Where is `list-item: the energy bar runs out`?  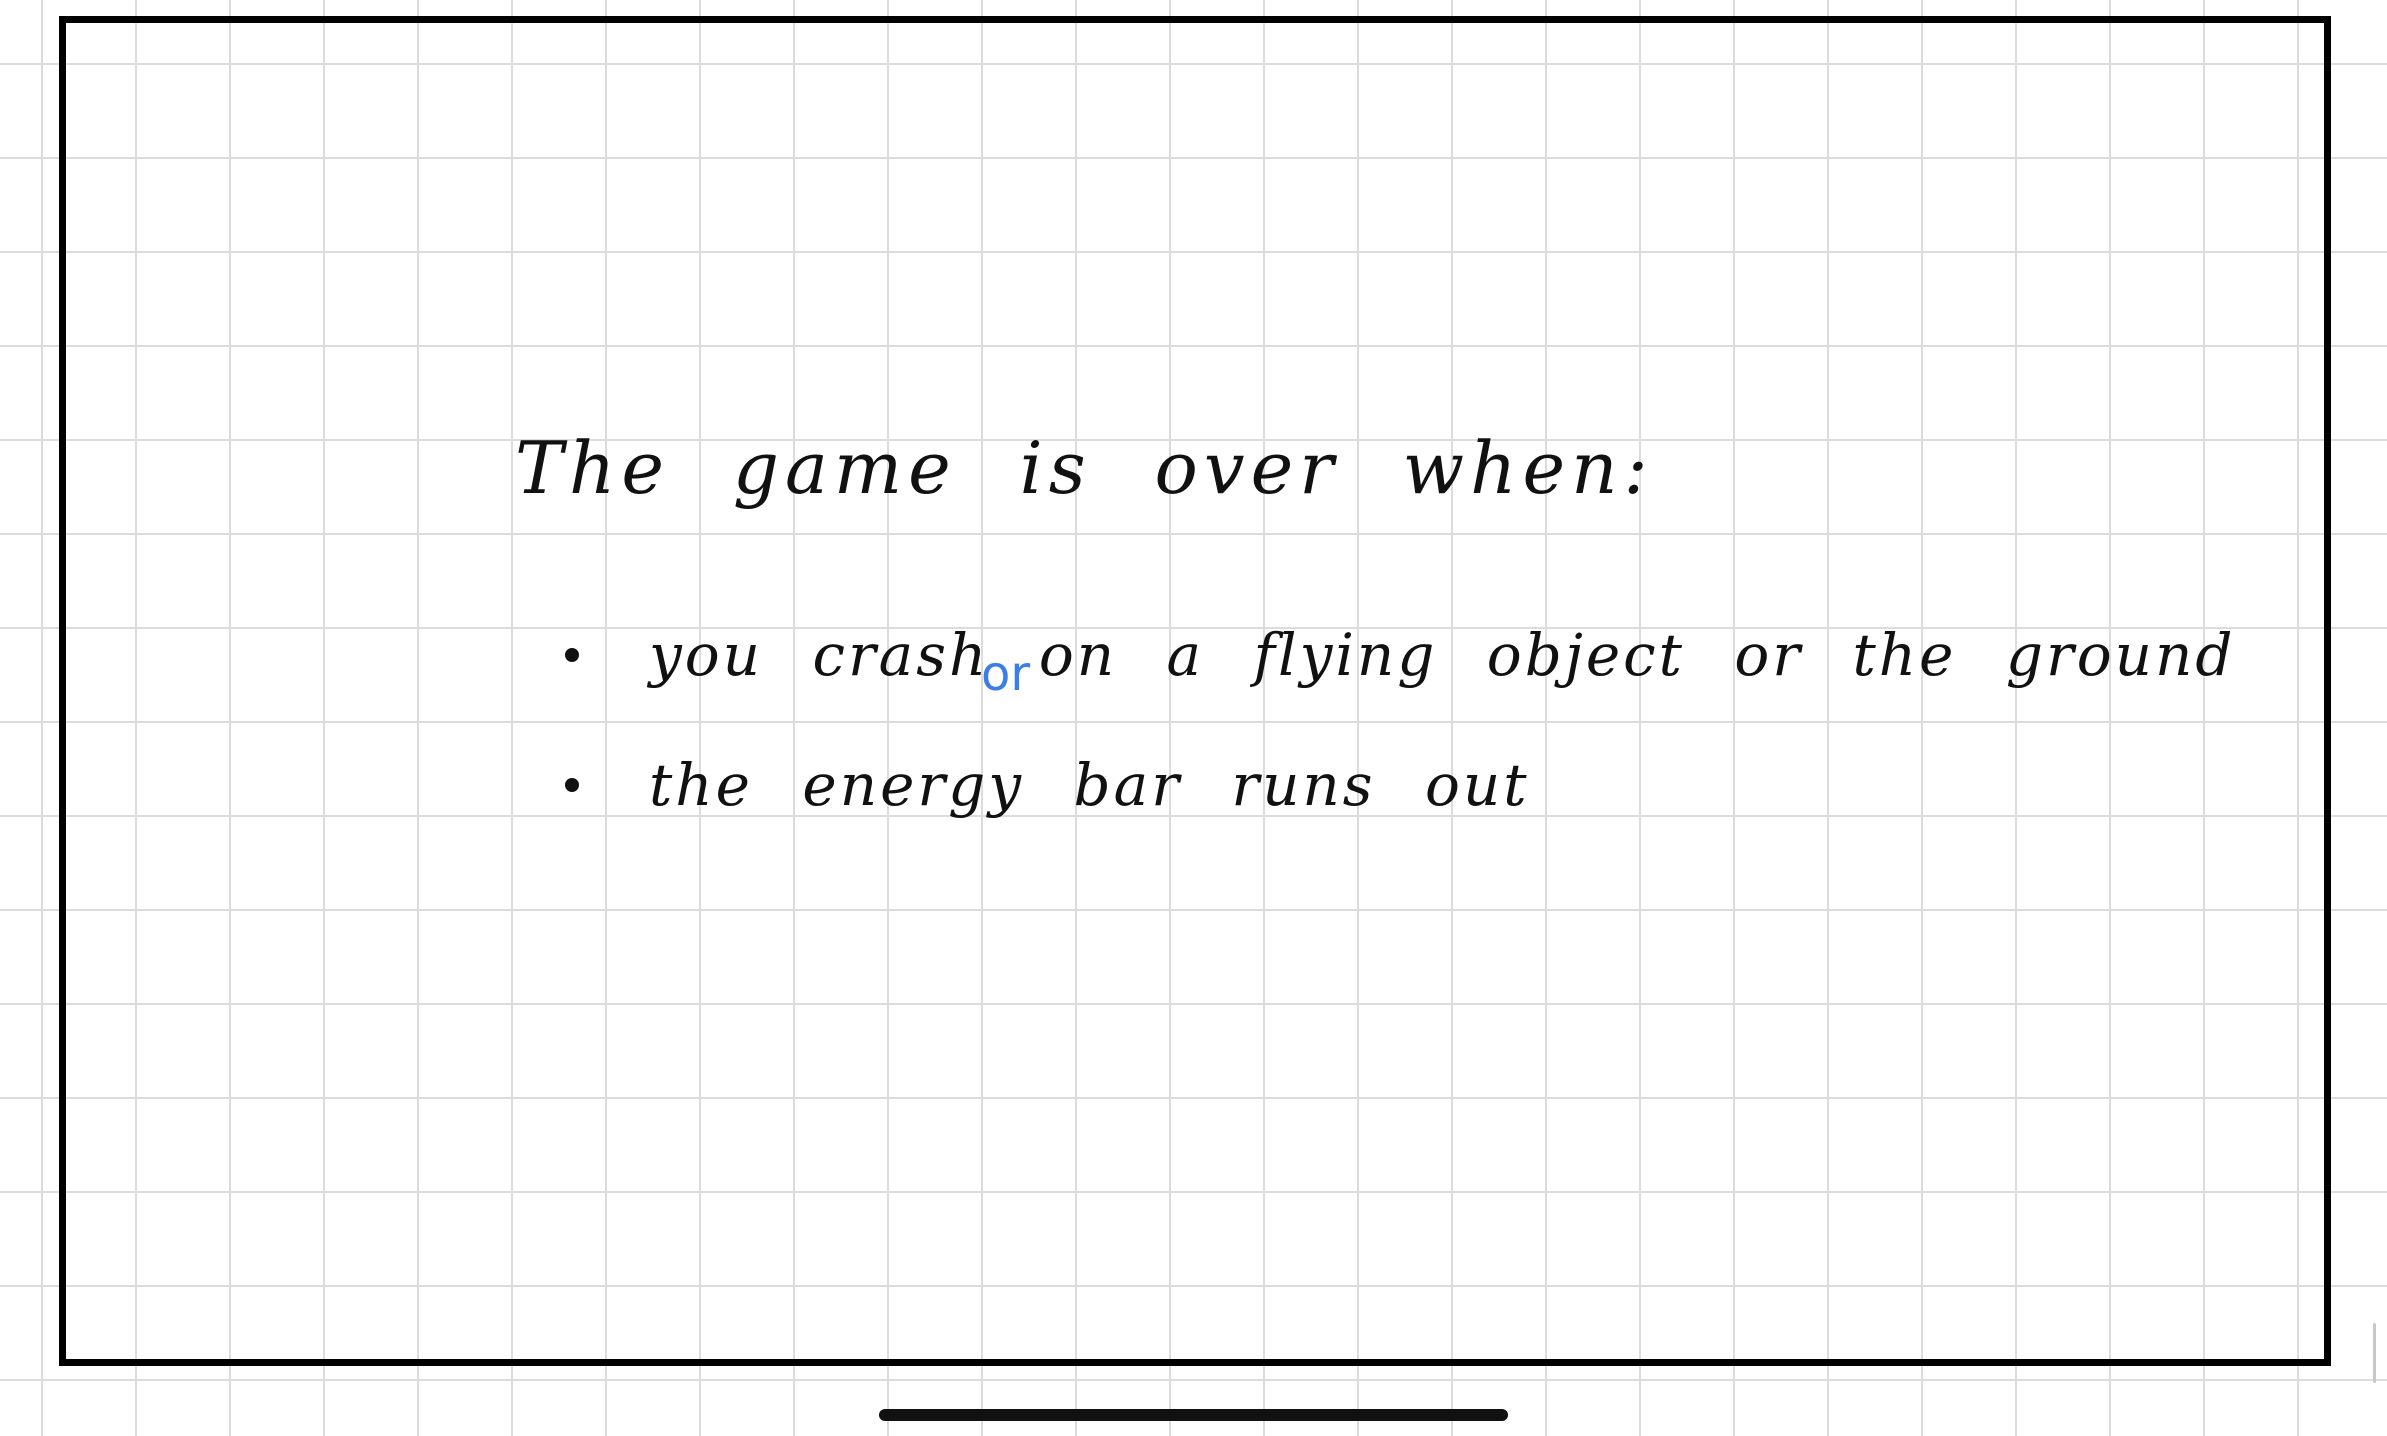
list-item: the energy bar runs out is located at coordinates (1400, 785).